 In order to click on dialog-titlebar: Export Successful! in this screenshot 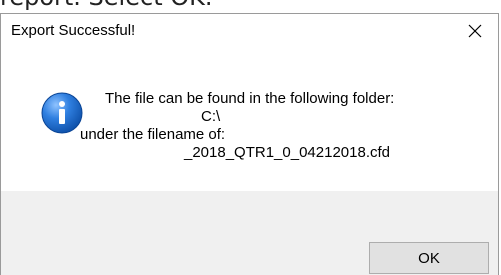, I will do `click(249, 31)`.